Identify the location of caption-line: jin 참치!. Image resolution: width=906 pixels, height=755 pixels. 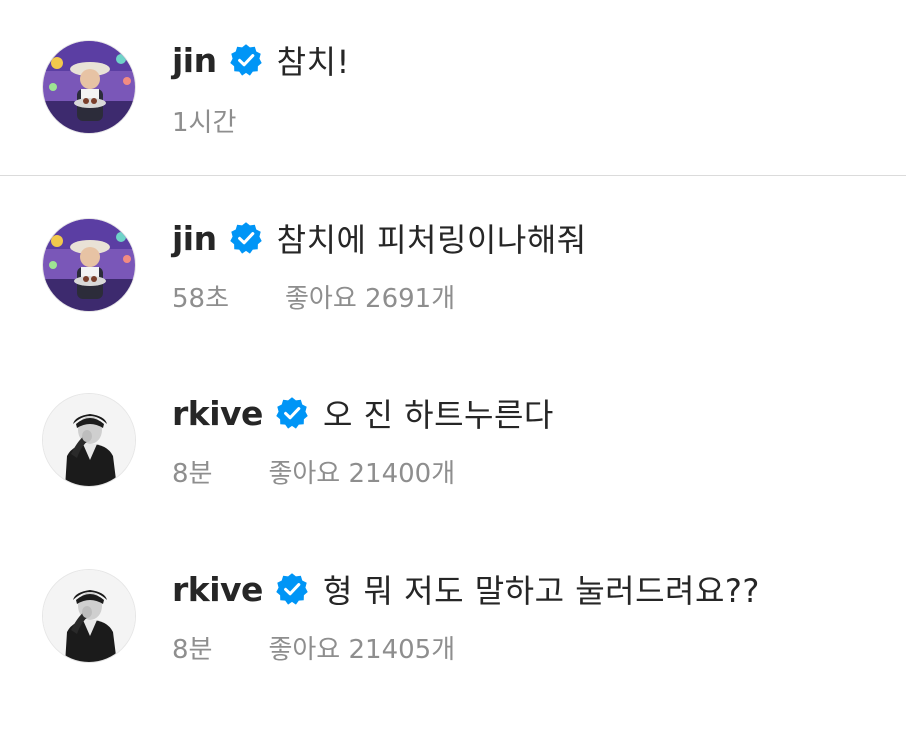
(261, 60).